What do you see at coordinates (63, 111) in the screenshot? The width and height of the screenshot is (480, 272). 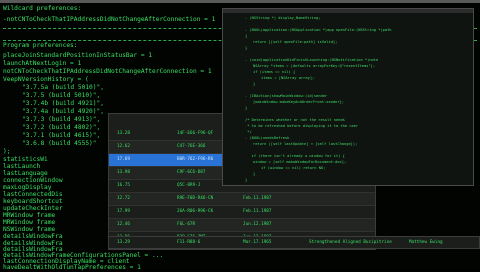 I see `terminal-line: "3.7.4a (build 4920)",` at bounding box center [63, 111].